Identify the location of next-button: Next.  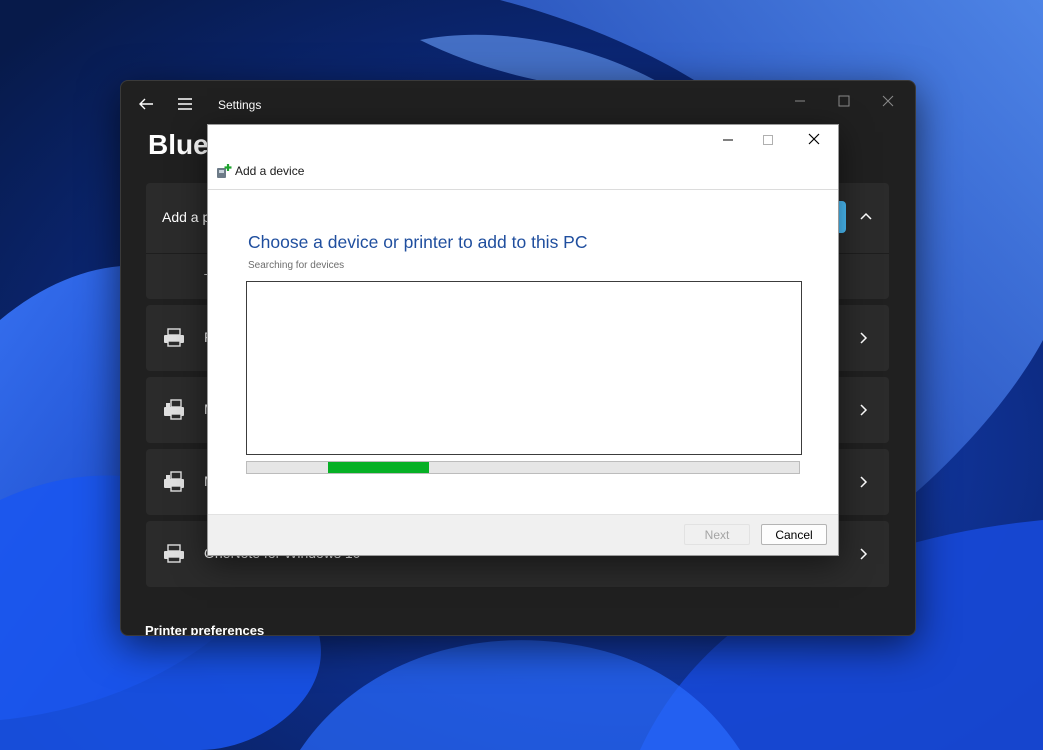
(717, 534).